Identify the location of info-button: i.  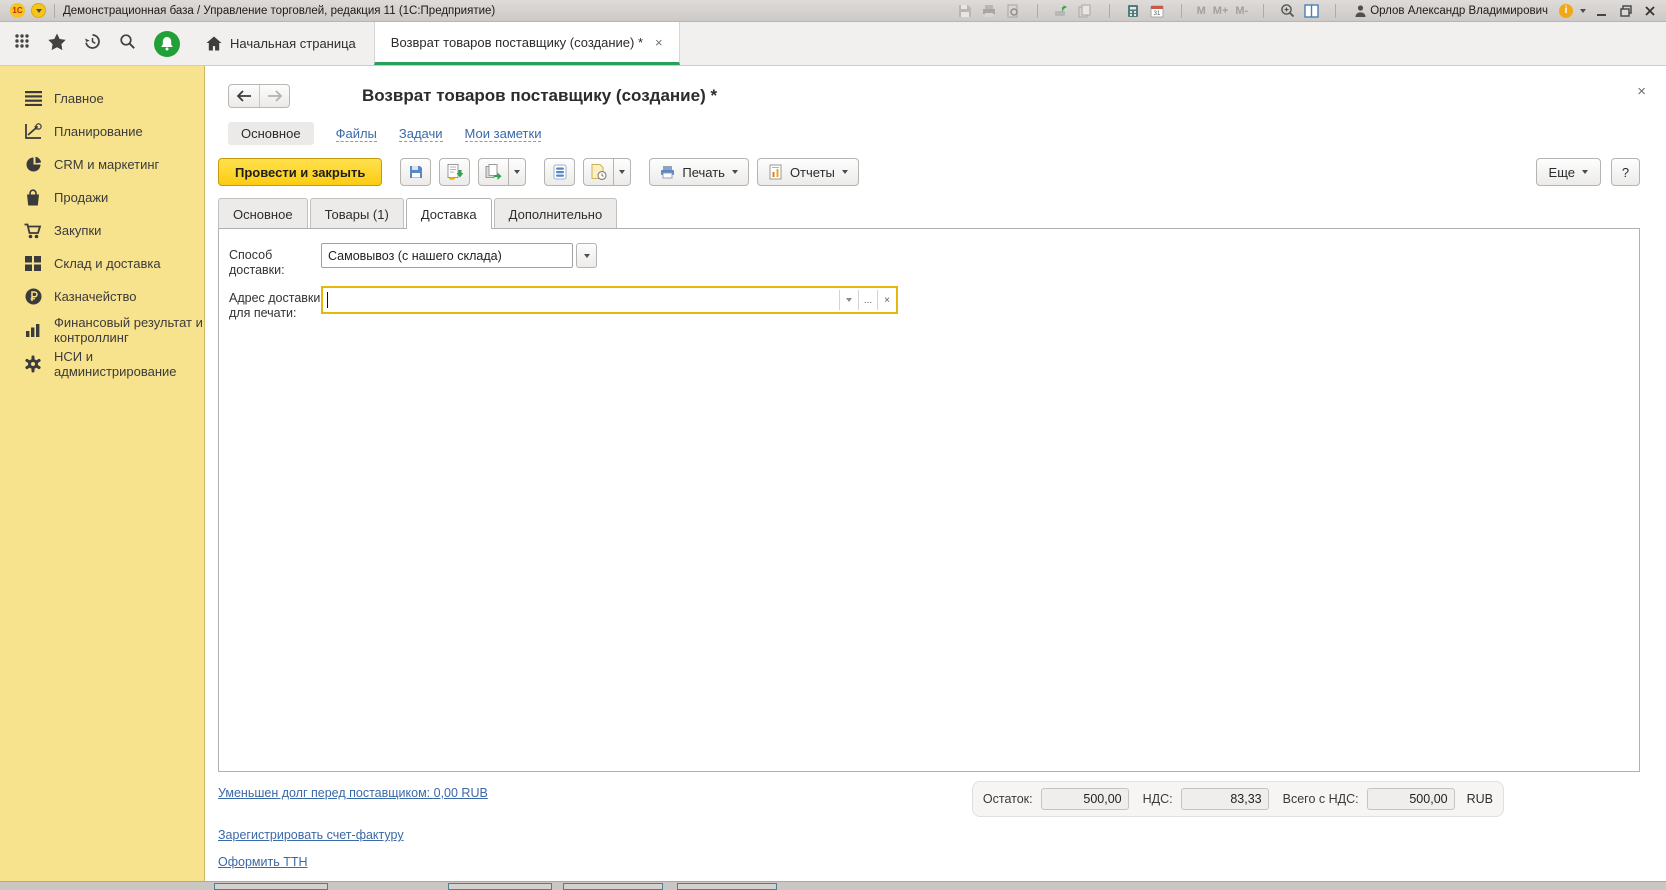
(1566, 10).